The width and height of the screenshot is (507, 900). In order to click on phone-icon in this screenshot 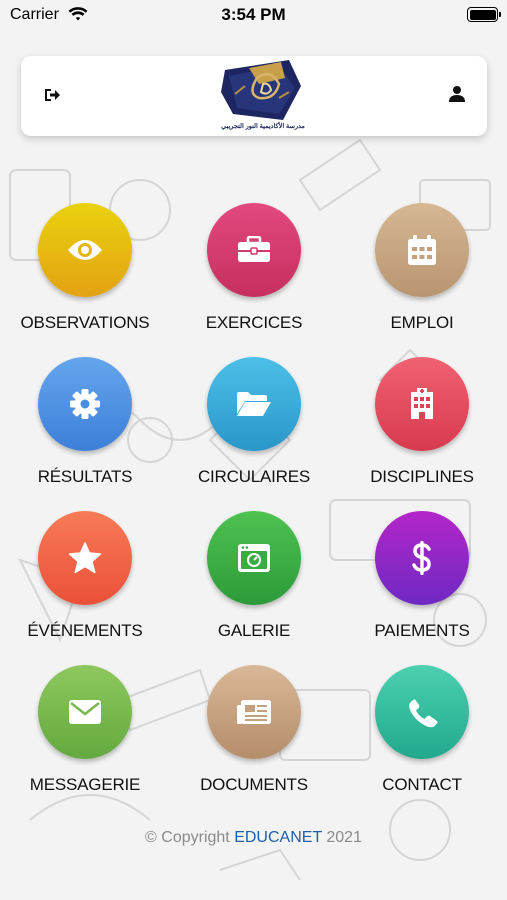, I will do `click(423, 713)`.